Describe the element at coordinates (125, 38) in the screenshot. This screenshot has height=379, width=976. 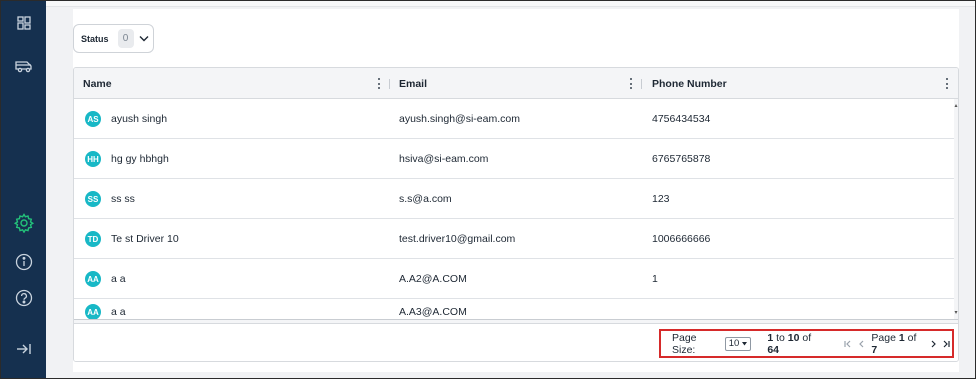
I see `status-filter-count: 0` at that location.